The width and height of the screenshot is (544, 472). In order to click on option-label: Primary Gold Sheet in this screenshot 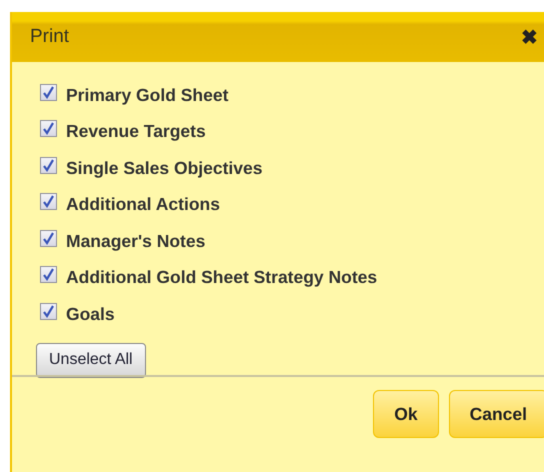, I will do `click(147, 95)`.